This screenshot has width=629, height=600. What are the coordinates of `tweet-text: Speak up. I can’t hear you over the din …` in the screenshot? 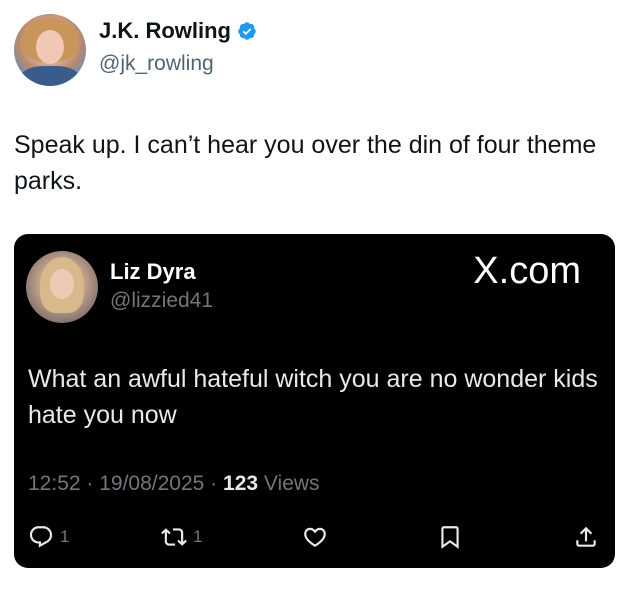 It's located at (305, 163).